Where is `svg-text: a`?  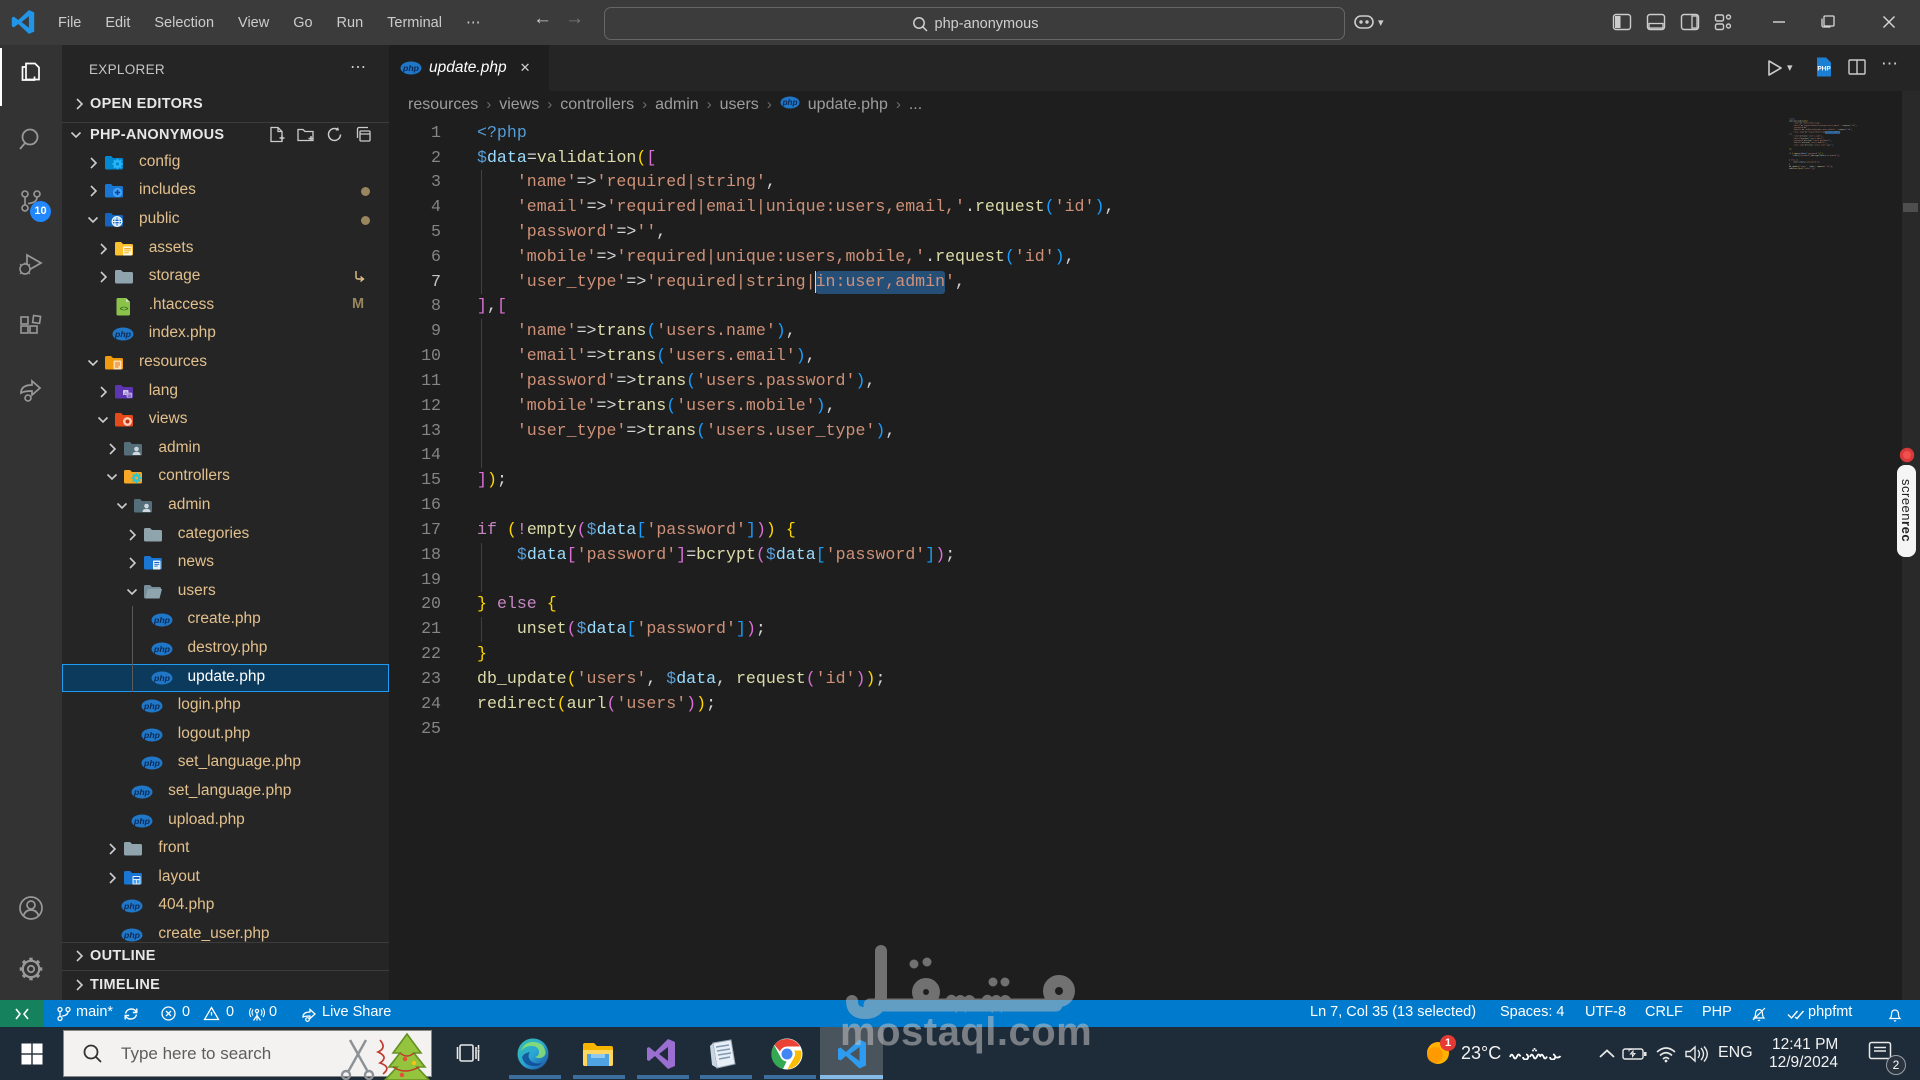 svg-text: a is located at coordinates (129, 395).